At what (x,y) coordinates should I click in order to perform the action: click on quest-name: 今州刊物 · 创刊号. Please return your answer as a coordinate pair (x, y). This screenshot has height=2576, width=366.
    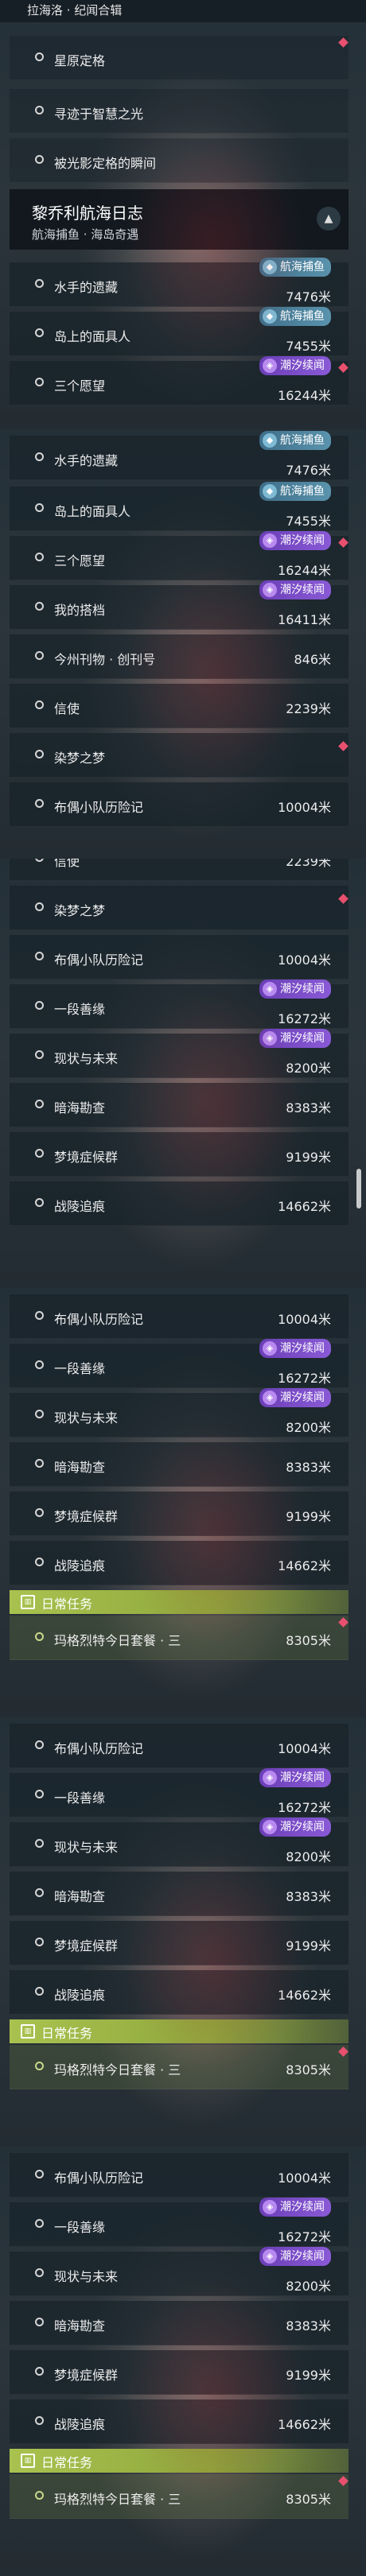
    Looking at the image, I should click on (105, 660).